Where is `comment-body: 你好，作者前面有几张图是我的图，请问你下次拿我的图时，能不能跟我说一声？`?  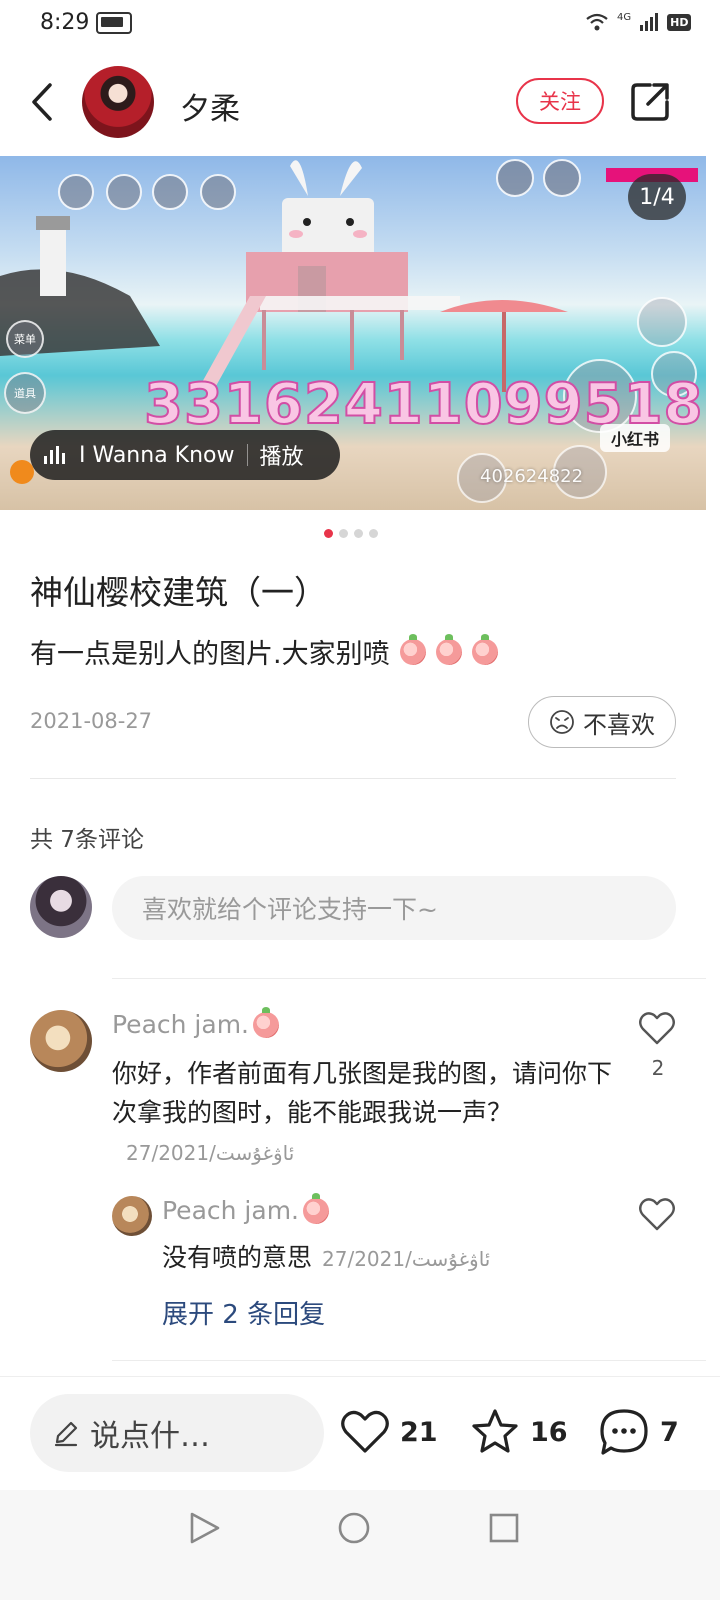
comment-body: 你好，作者前面有几张图是我的图，请问你下次拿我的图时，能不能跟我说一声？ is located at coordinates (362, 1093).